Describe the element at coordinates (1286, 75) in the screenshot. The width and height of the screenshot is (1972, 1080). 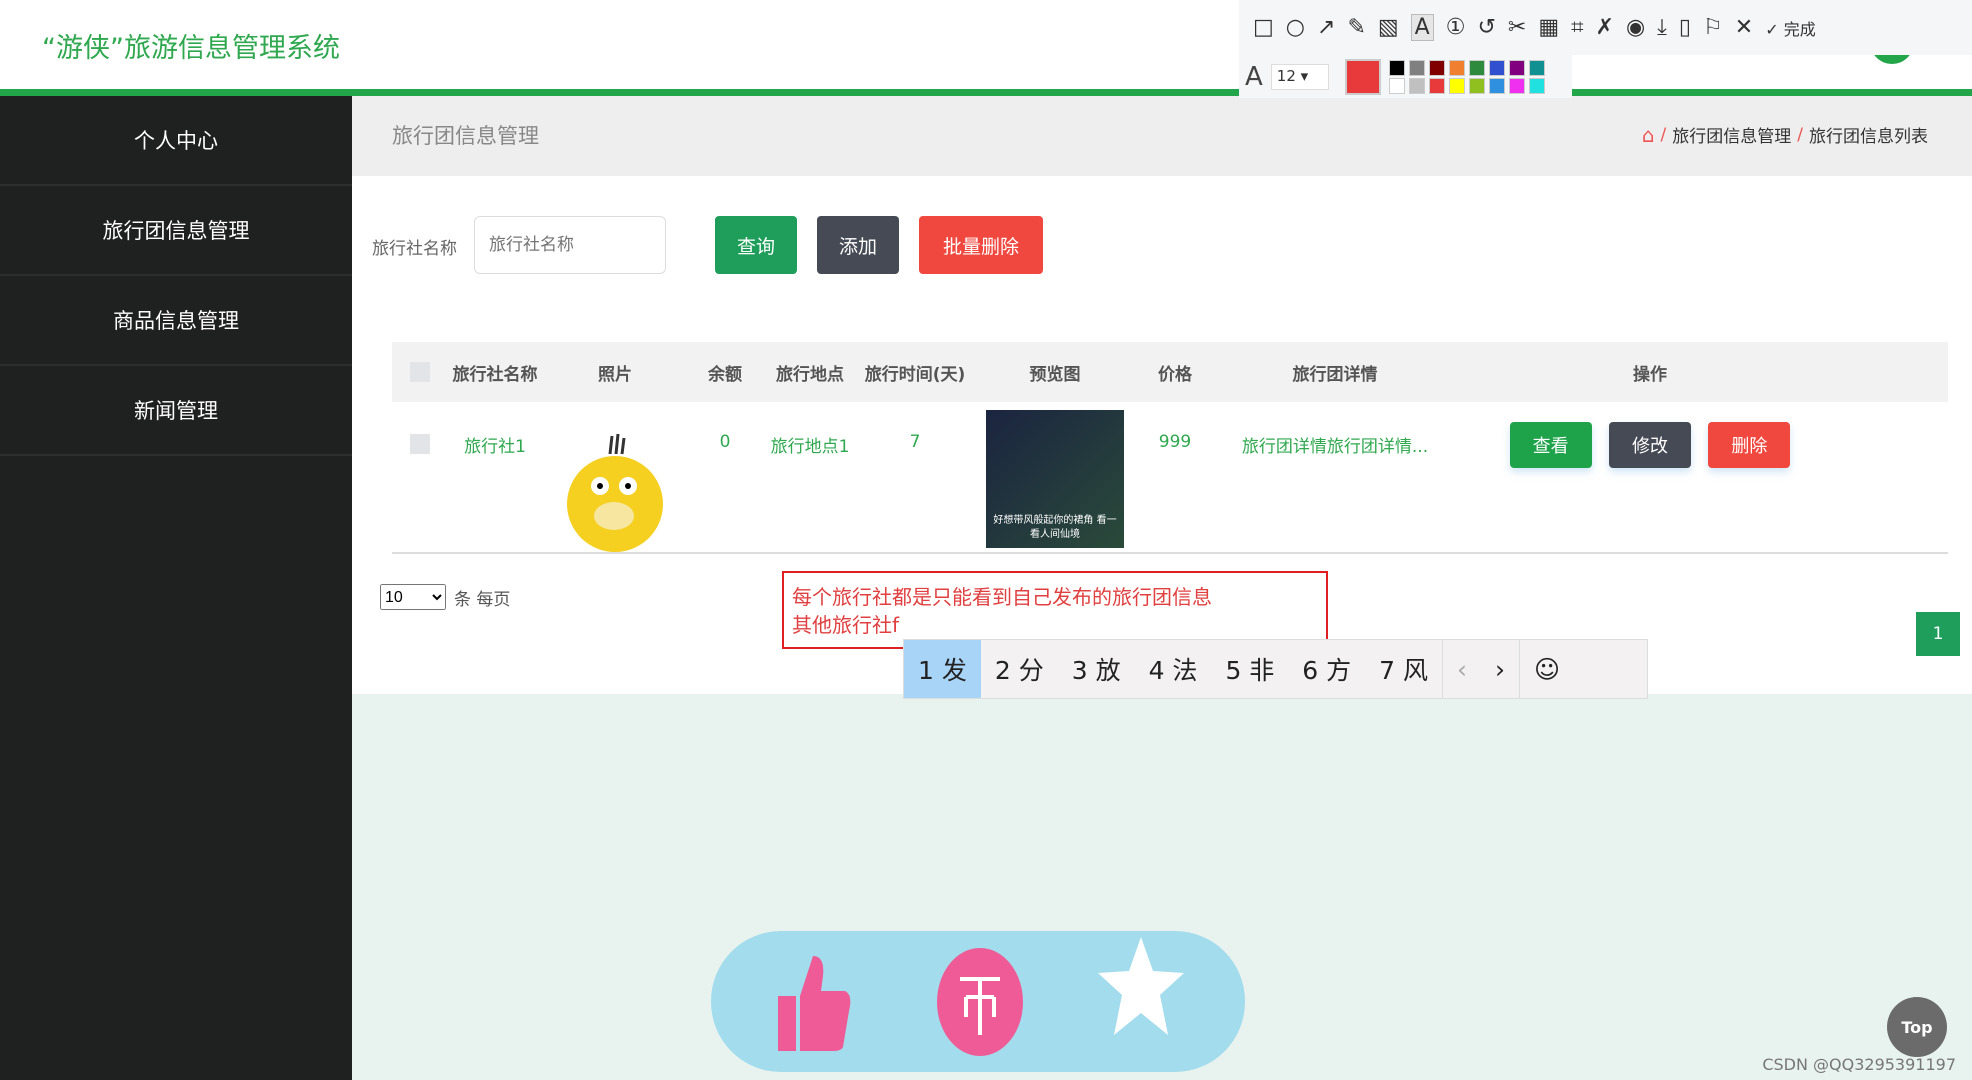
I see `font-size-value: 12` at that location.